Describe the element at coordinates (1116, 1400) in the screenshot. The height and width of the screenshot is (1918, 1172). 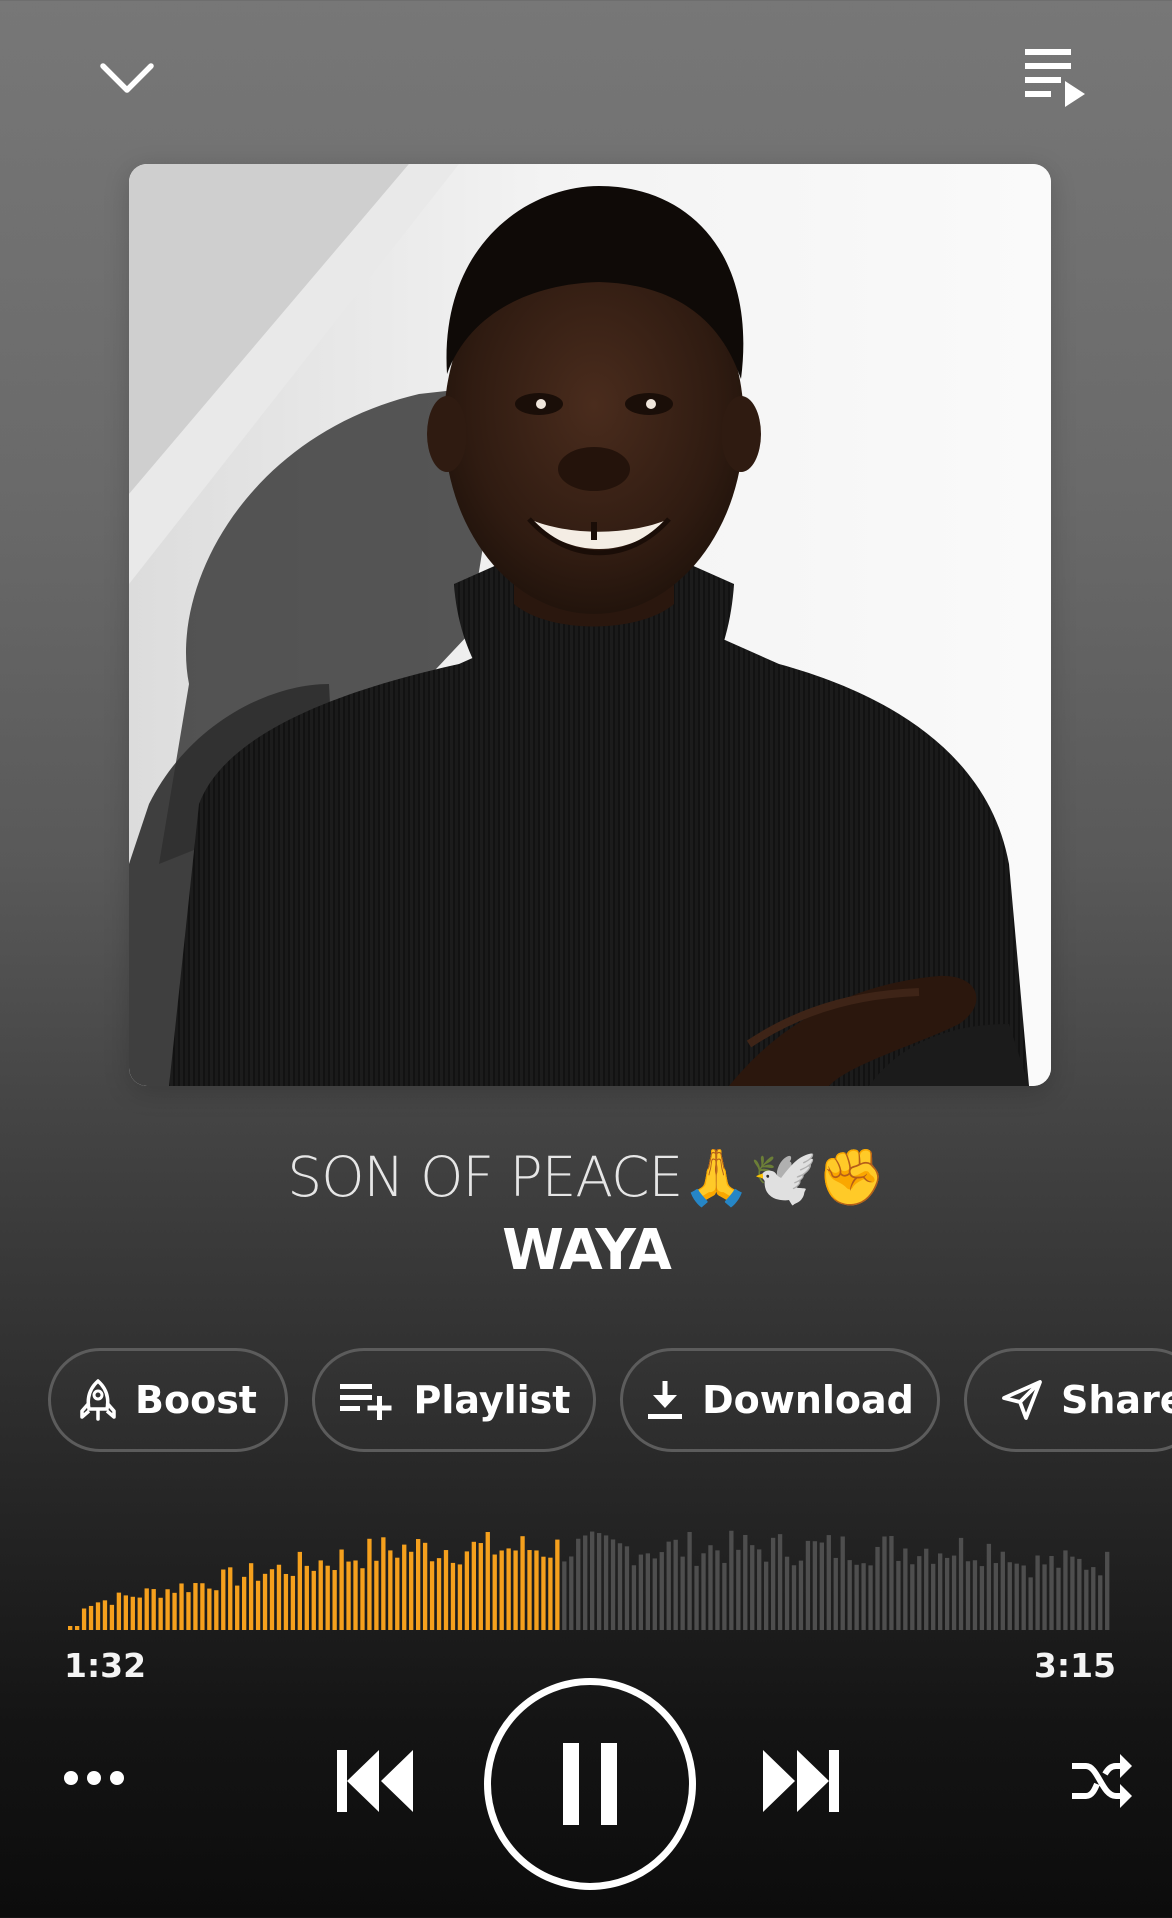
I see `share-label: Share` at that location.